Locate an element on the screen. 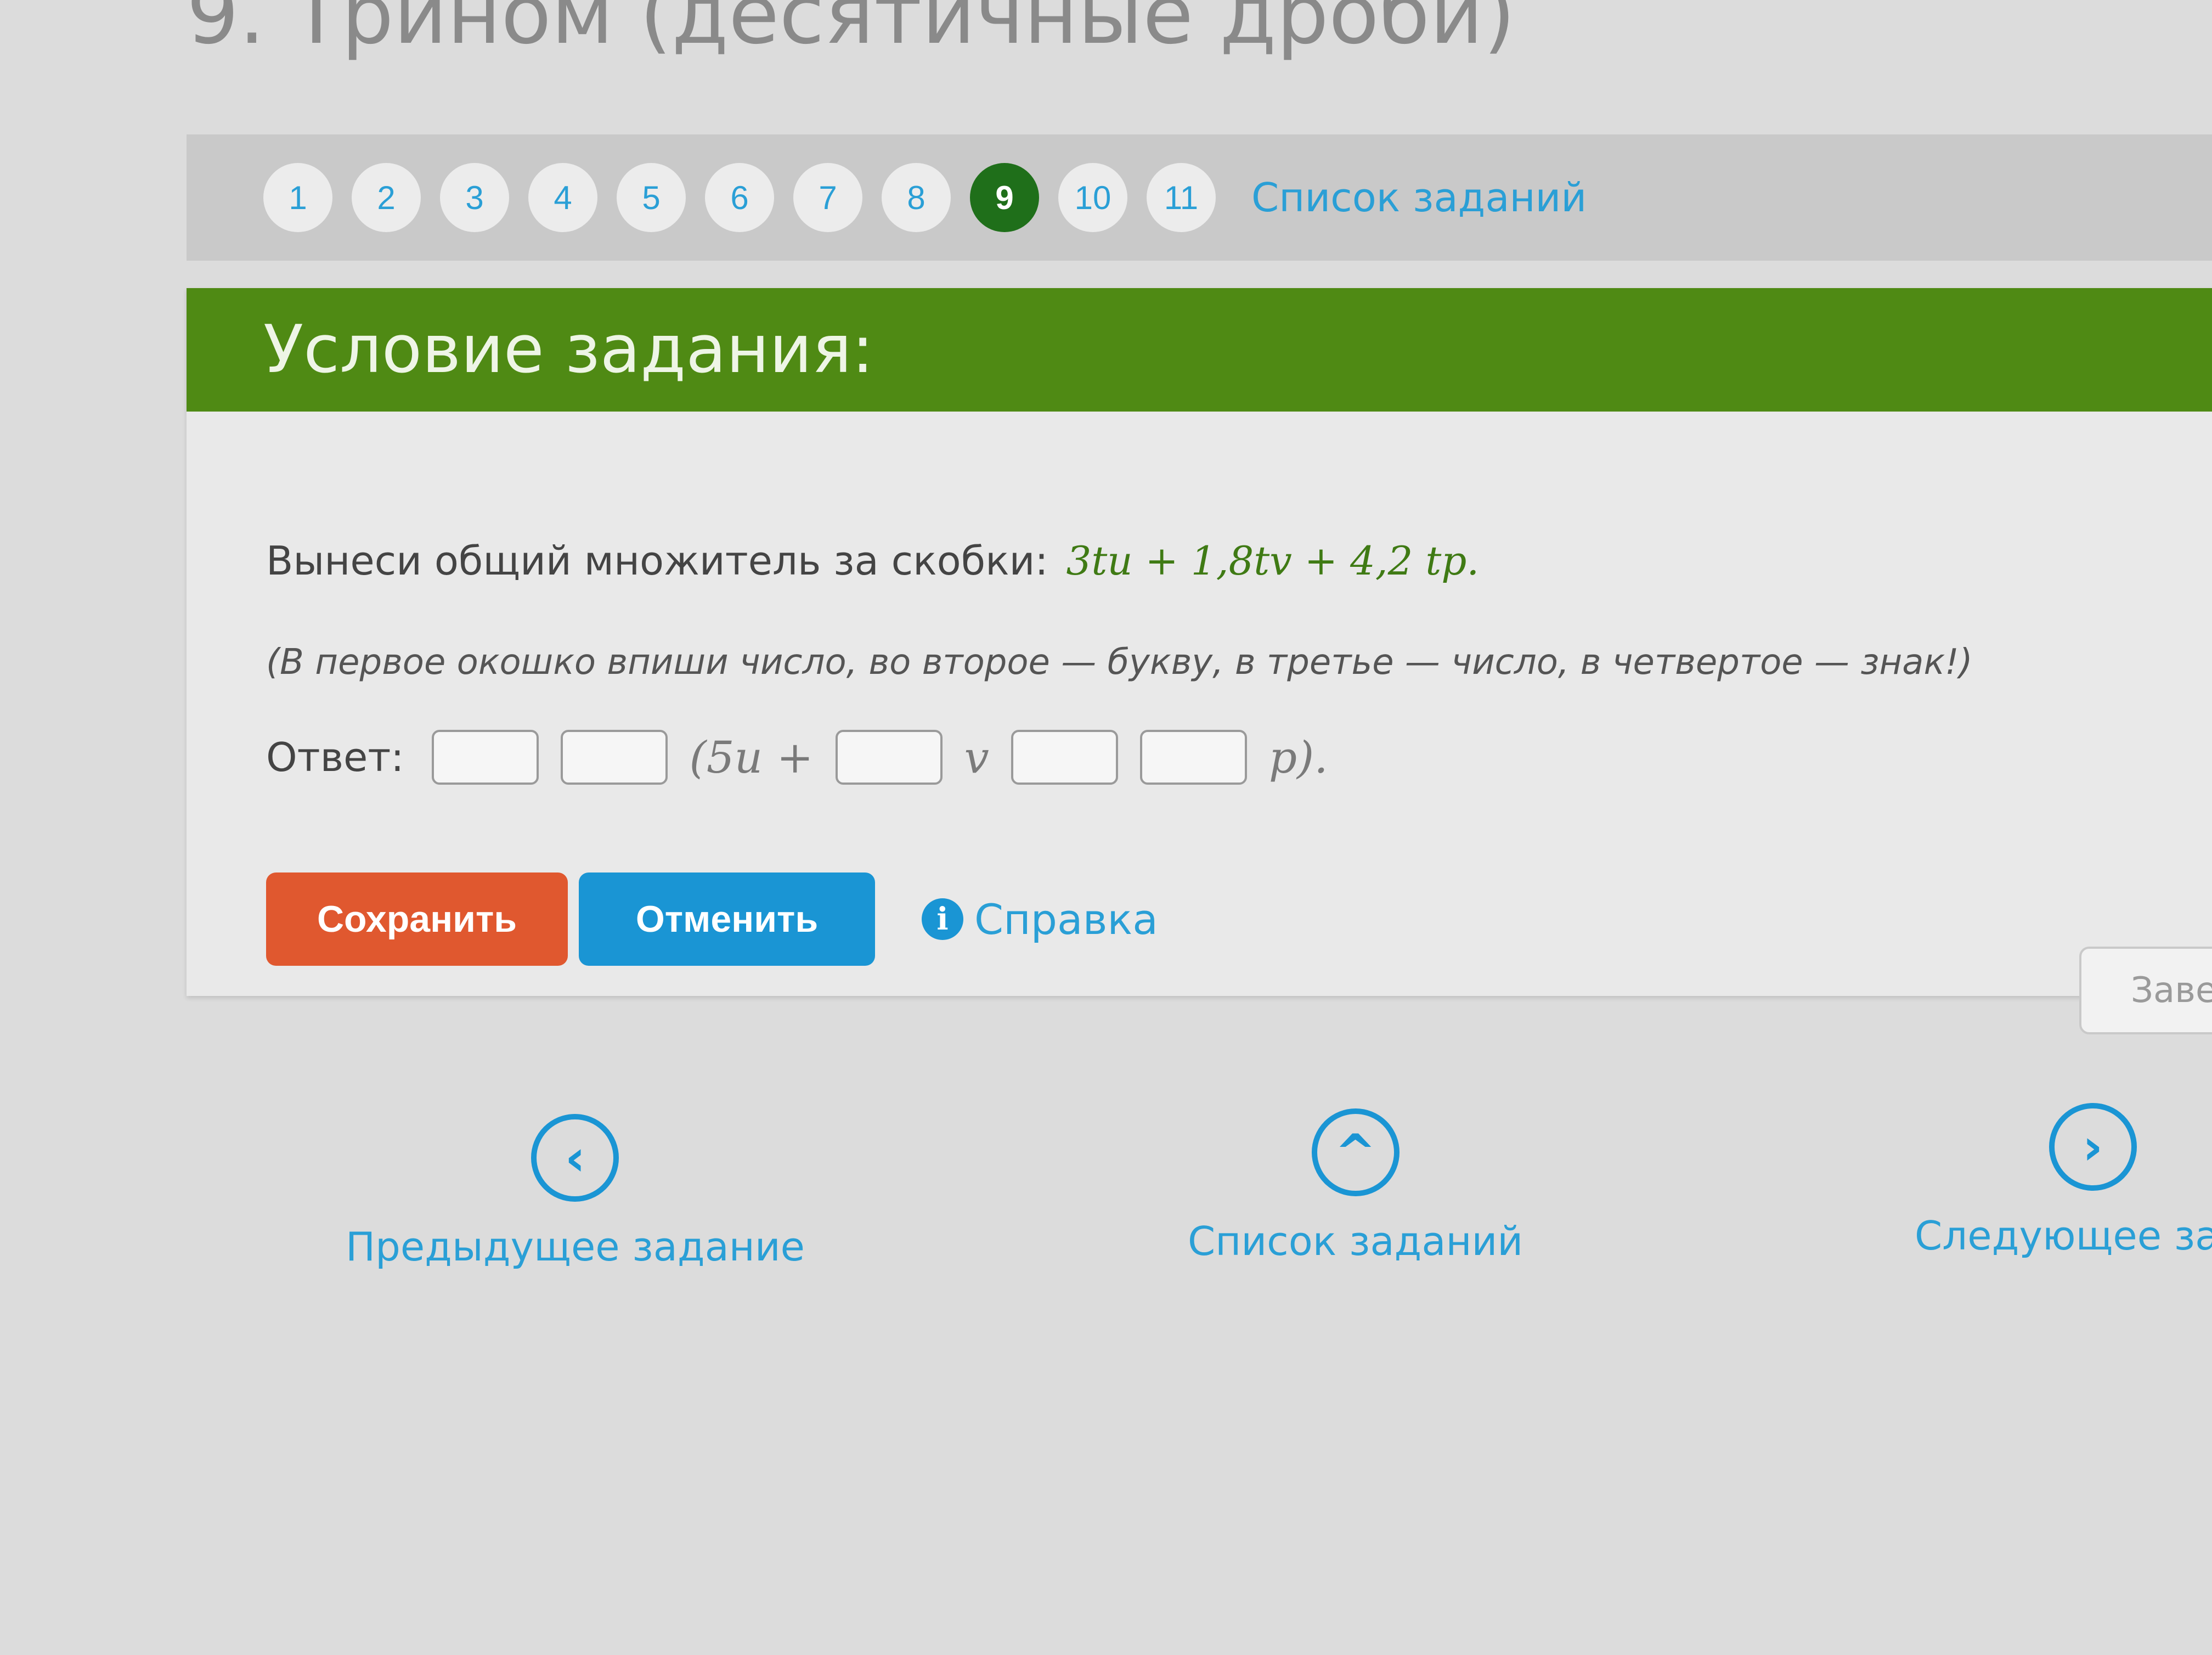  task-list-label: Список заданий is located at coordinates (1355, 1241).